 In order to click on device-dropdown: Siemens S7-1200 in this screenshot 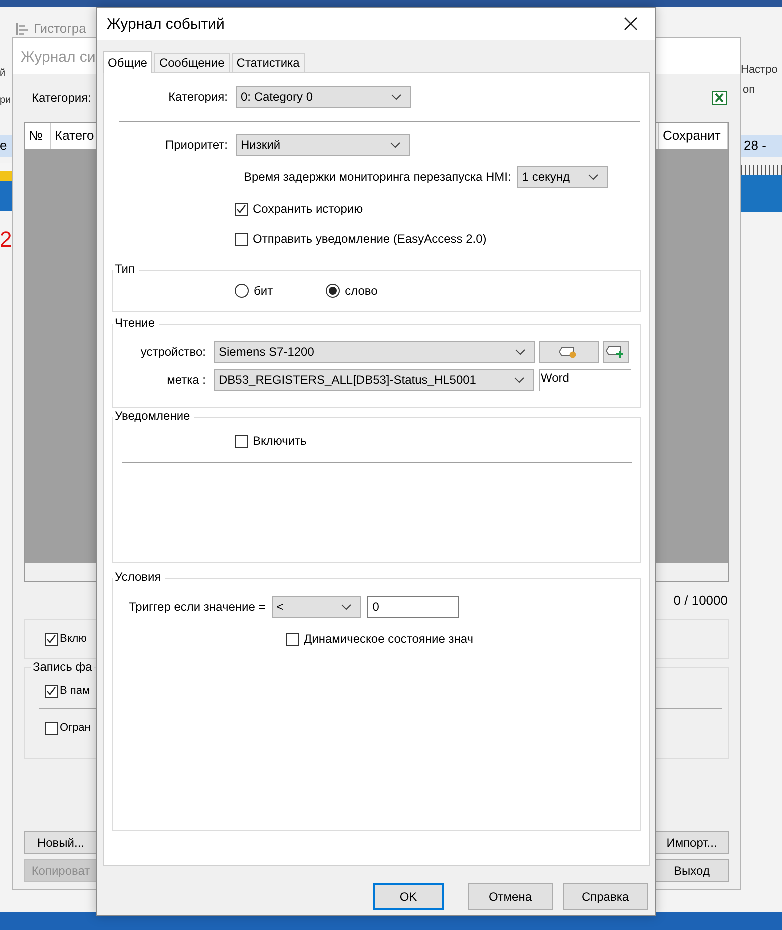, I will do `click(374, 352)`.